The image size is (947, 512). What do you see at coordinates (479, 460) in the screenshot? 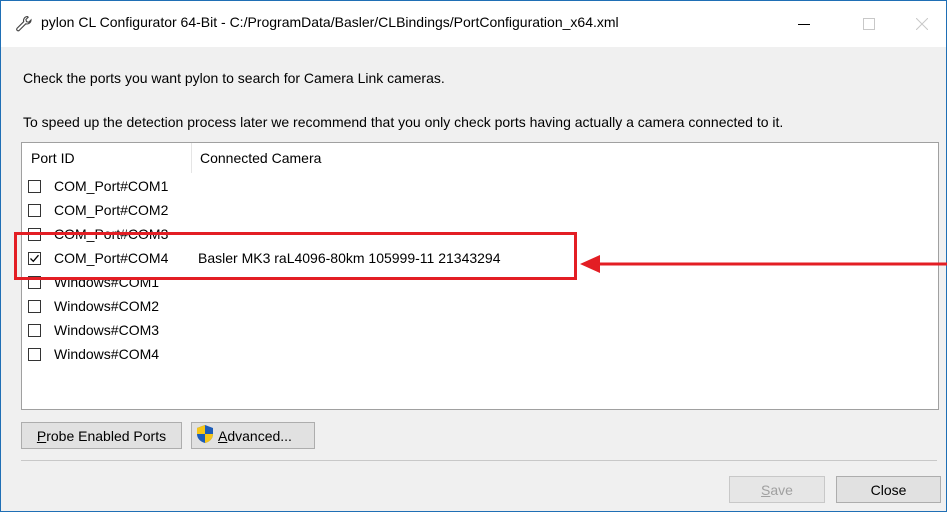
I see `separator` at bounding box center [479, 460].